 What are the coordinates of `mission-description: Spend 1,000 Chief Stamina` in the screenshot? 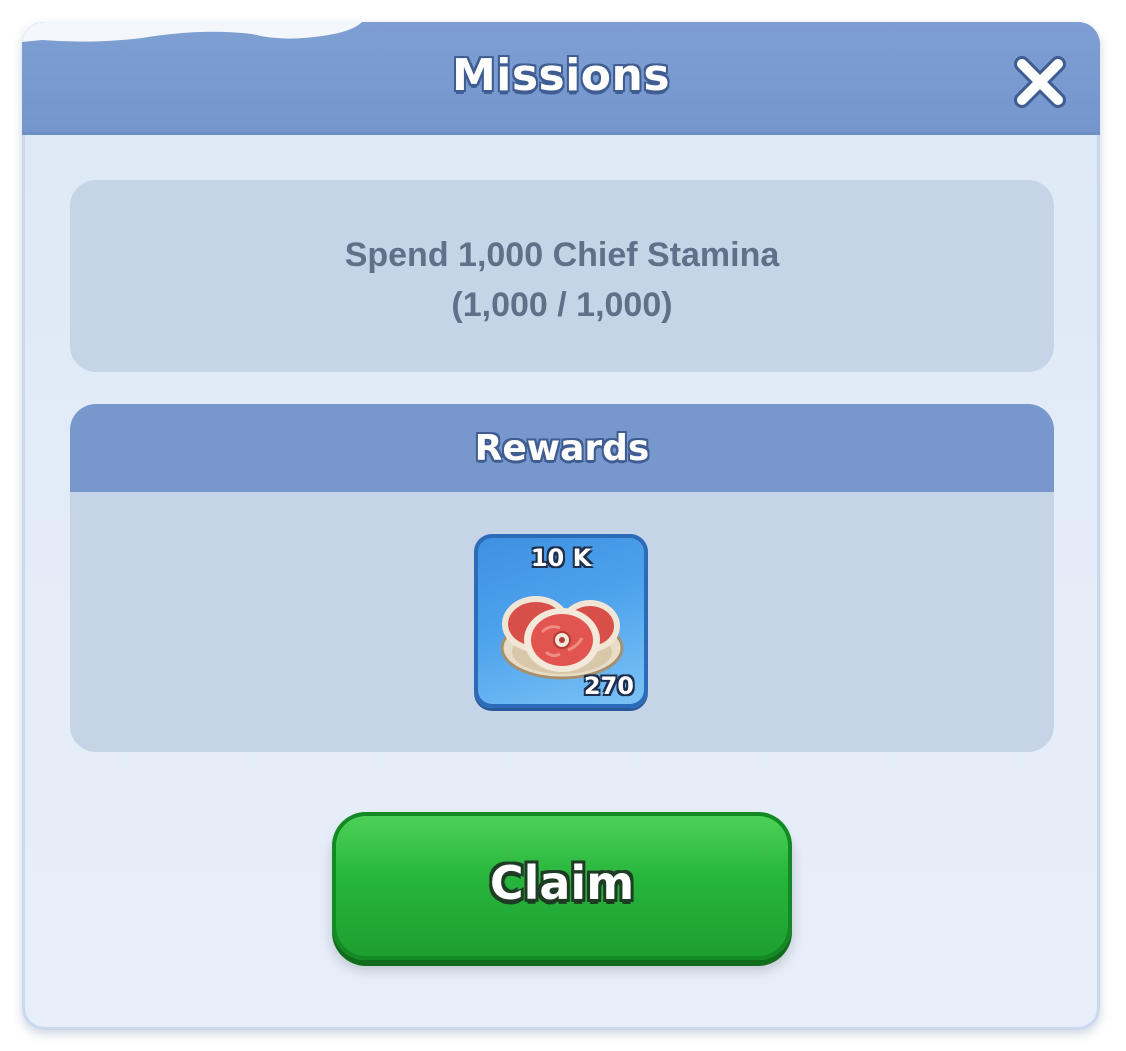 It's located at (562, 255).